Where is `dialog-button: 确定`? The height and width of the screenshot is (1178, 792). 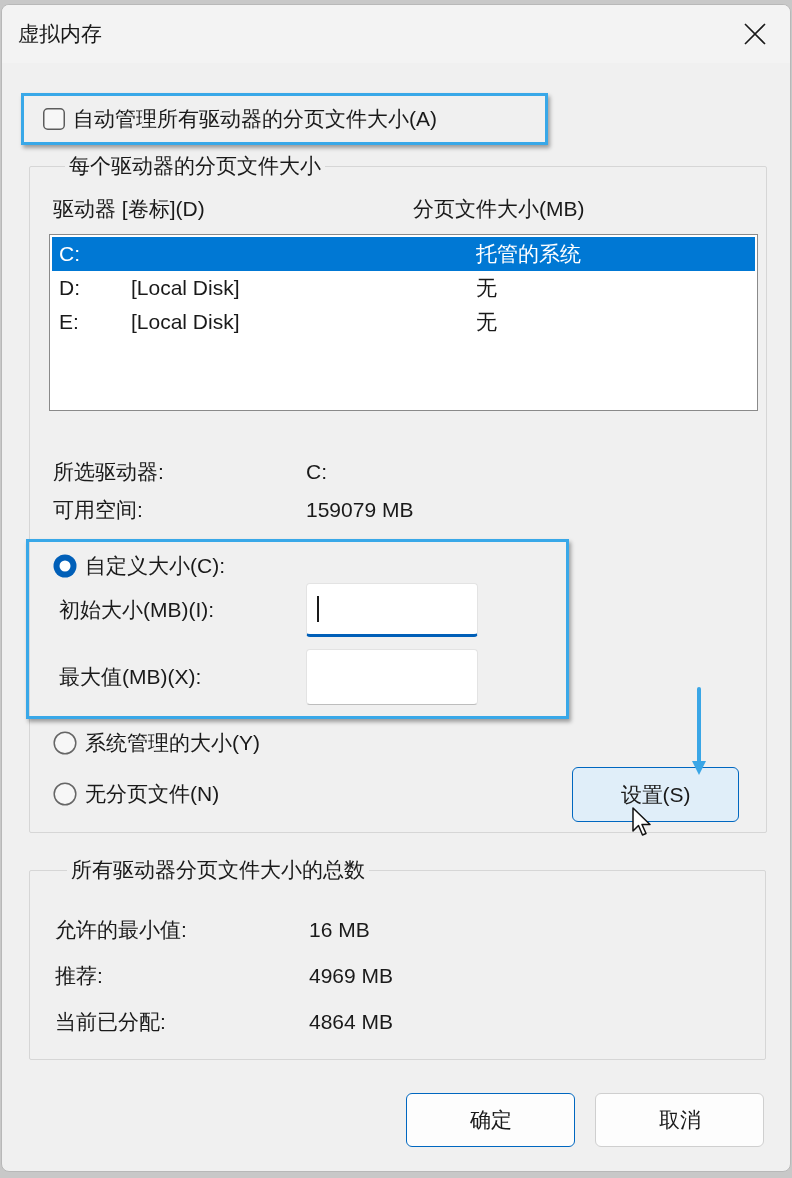 dialog-button: 确定 is located at coordinates (490, 1120).